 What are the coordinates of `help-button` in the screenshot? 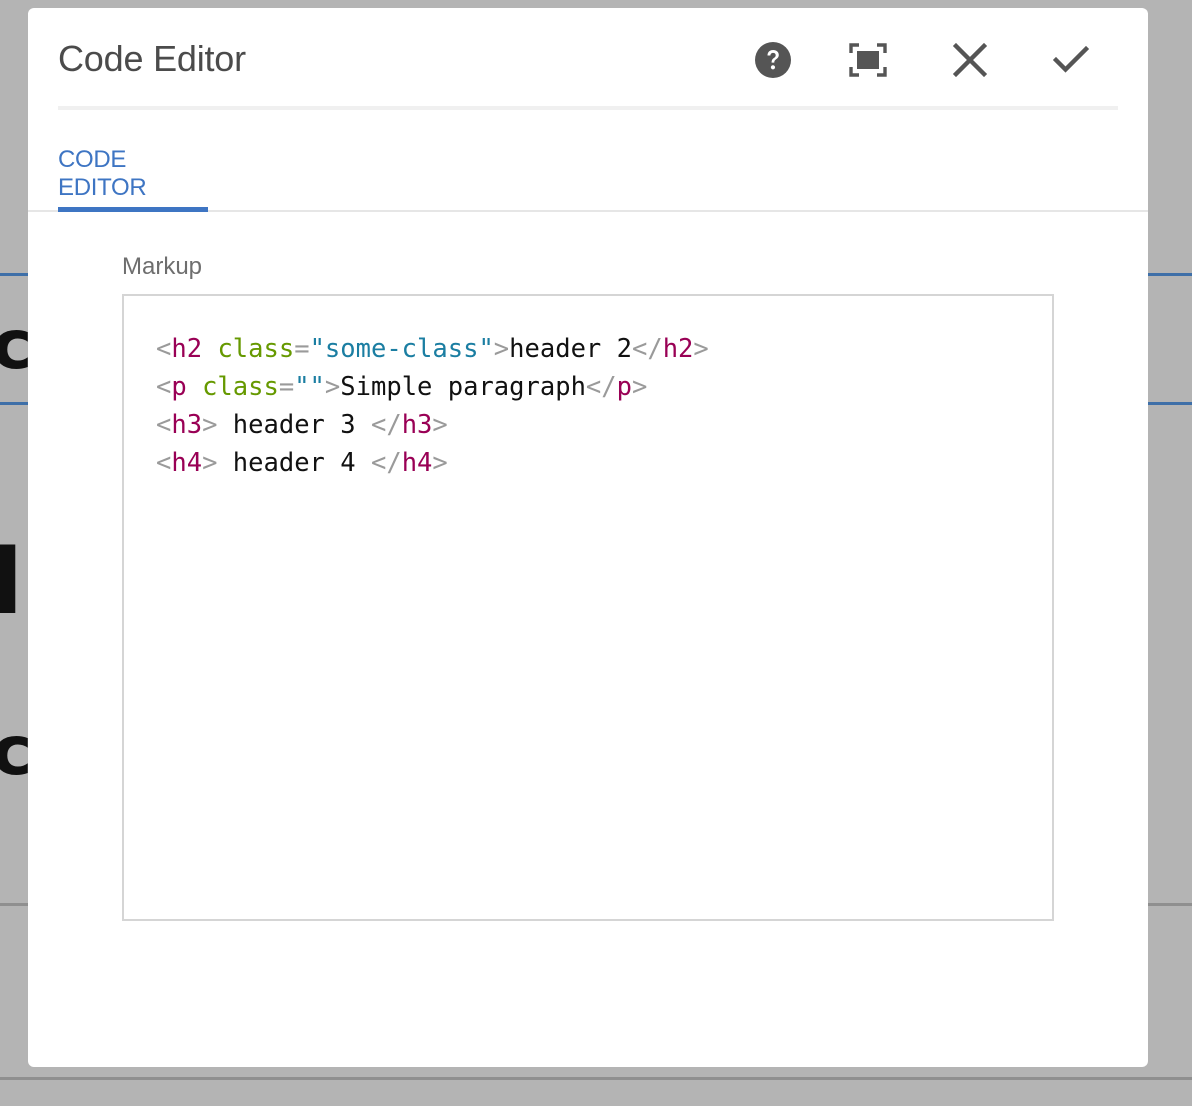 It's located at (773, 60).